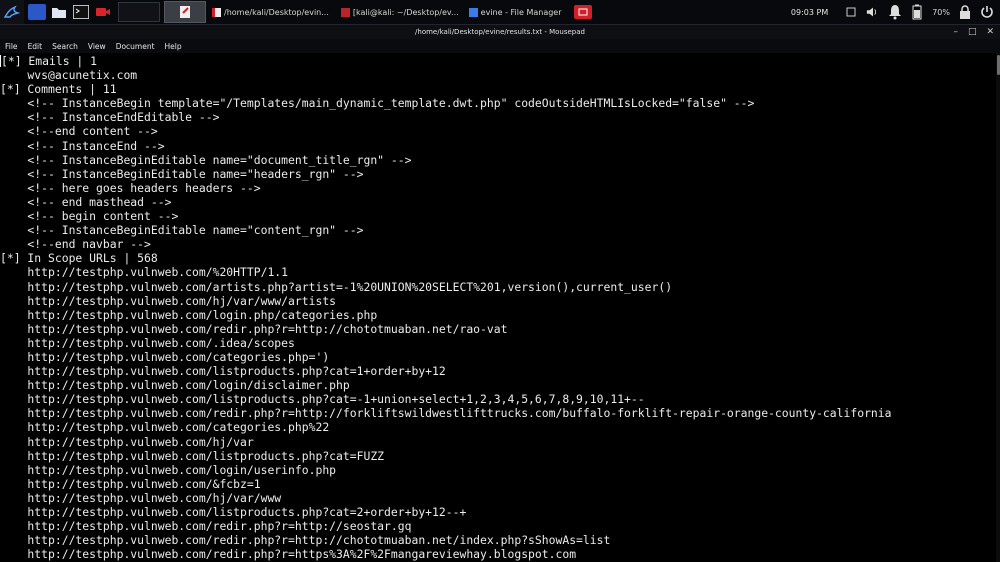 The width and height of the screenshot is (1000, 562). What do you see at coordinates (446, 442) in the screenshot?
I see `editor-line: http://testphp.vulnweb.com/hj/var` at bounding box center [446, 442].